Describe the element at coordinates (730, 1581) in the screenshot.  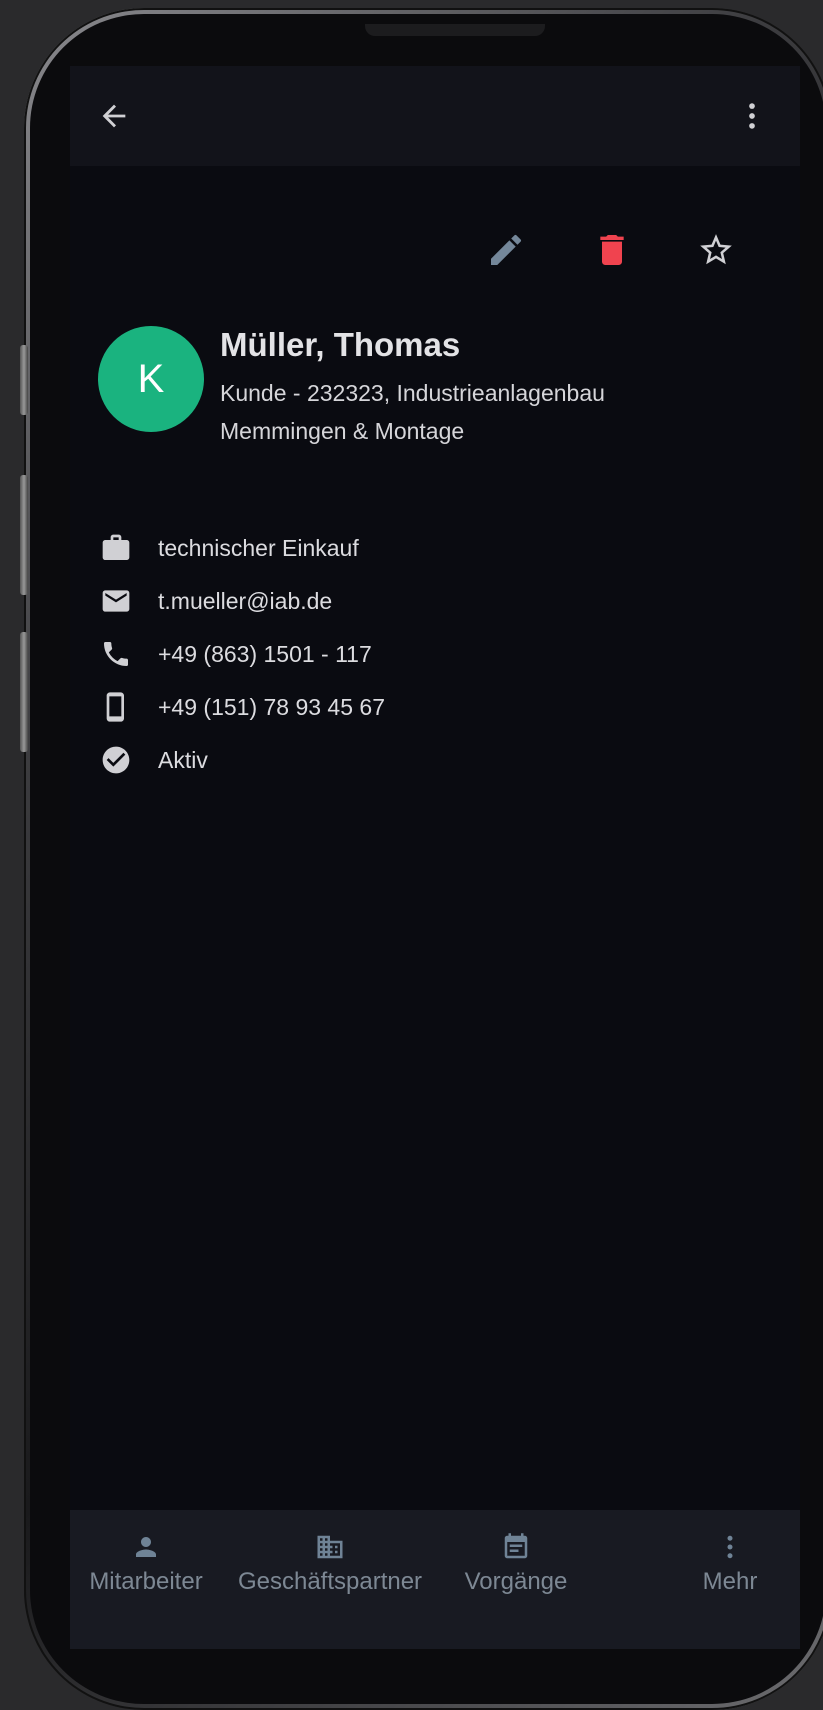
I see `nav-label-mehr: Mehr` at that location.